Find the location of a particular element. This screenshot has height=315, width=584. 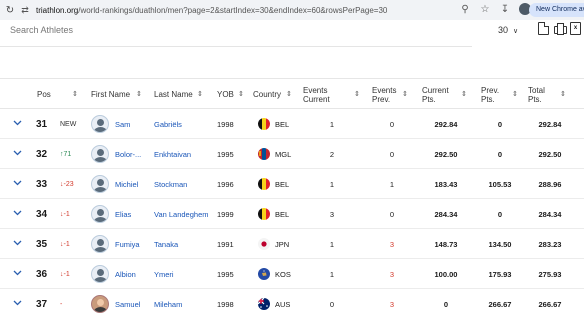

table-row: 31 NEW Sam Gabriëls 1998 BEL 1 0 292.84 0 292.84 is located at coordinates (292, 124).